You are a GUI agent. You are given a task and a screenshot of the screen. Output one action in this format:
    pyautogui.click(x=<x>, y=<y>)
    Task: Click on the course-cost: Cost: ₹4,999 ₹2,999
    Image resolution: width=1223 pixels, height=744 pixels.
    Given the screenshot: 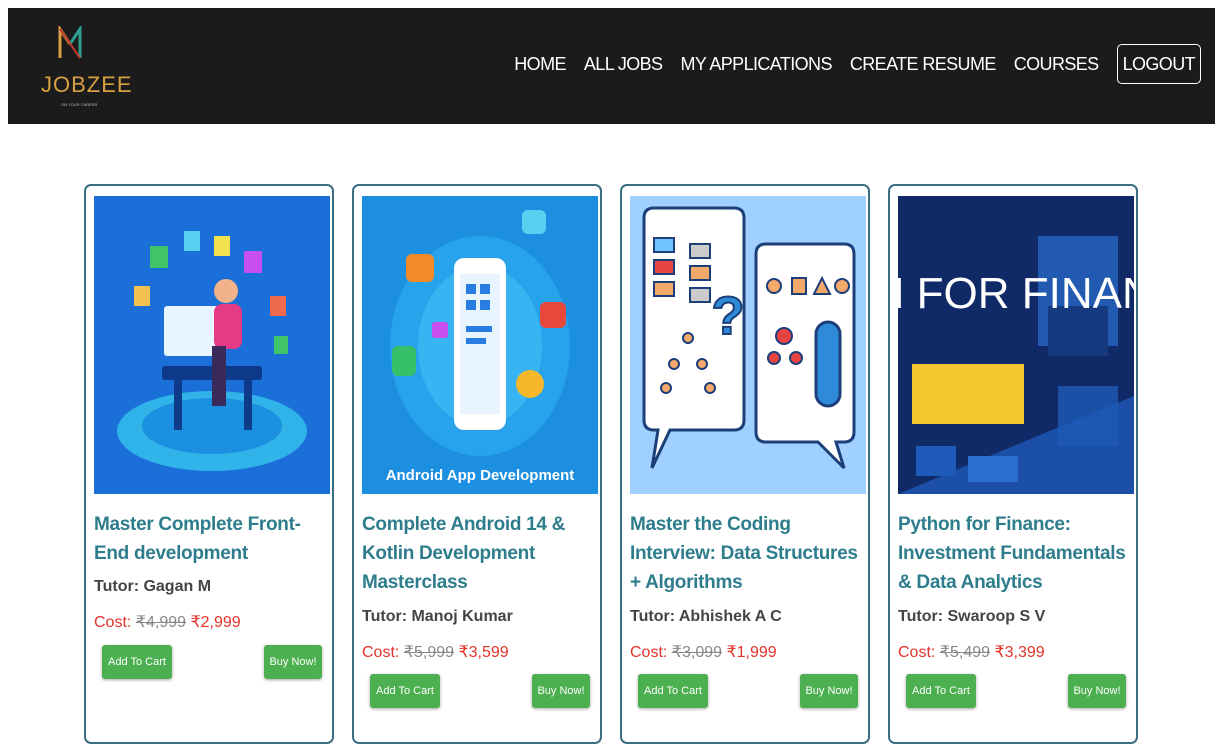 What is the action you would take?
    pyautogui.click(x=167, y=622)
    